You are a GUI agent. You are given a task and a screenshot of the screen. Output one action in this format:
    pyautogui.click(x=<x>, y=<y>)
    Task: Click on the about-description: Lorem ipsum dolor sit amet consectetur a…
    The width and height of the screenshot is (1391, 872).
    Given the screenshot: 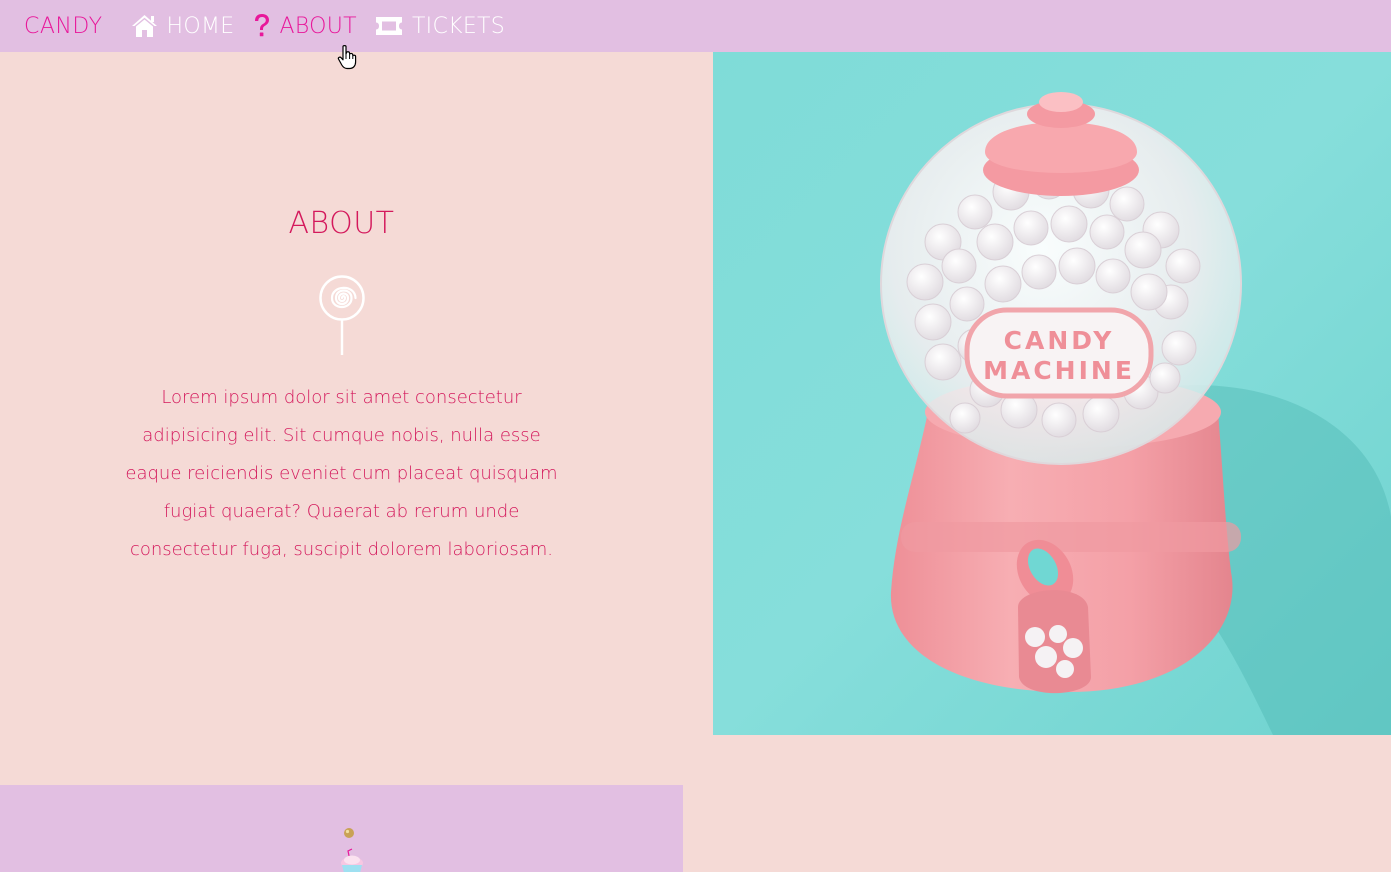 What is the action you would take?
    pyautogui.click(x=341, y=473)
    